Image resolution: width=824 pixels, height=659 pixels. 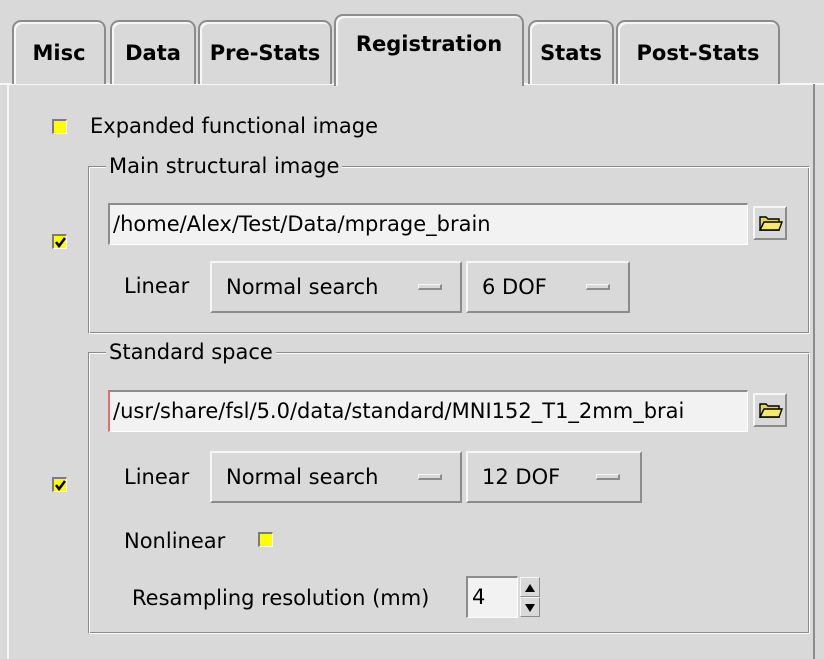 I want to click on spin-down-icon, so click(x=530, y=608).